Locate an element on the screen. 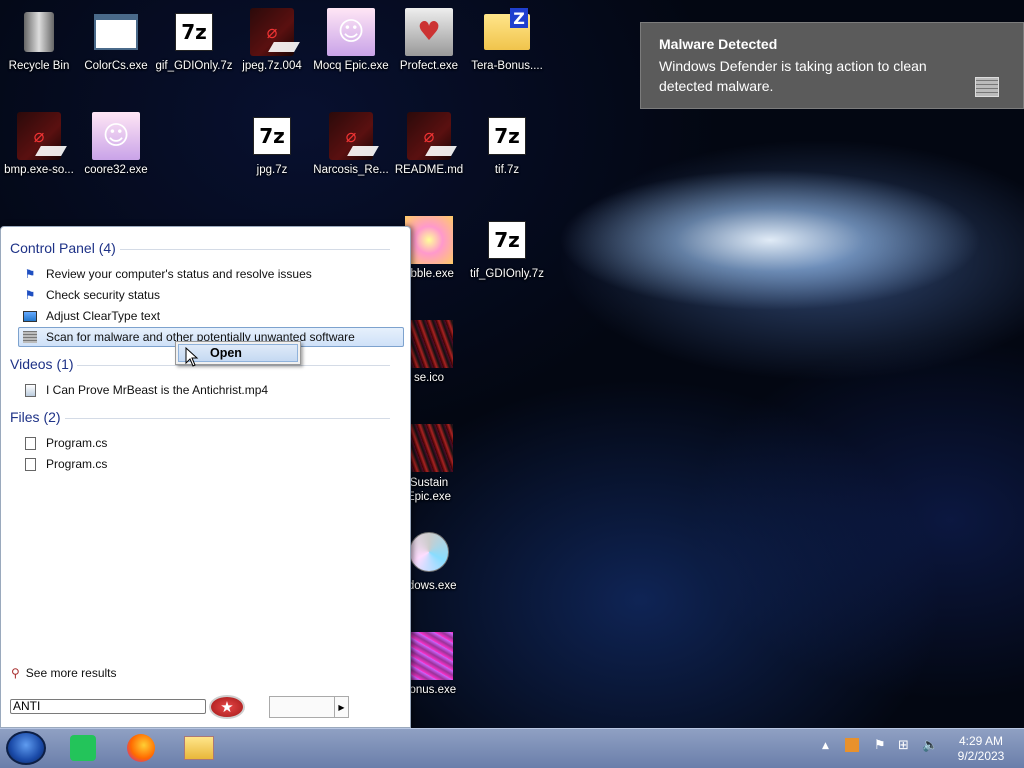 The width and height of the screenshot is (1024, 768). desktop-icon-label: README.md is located at coordinates (429, 170).